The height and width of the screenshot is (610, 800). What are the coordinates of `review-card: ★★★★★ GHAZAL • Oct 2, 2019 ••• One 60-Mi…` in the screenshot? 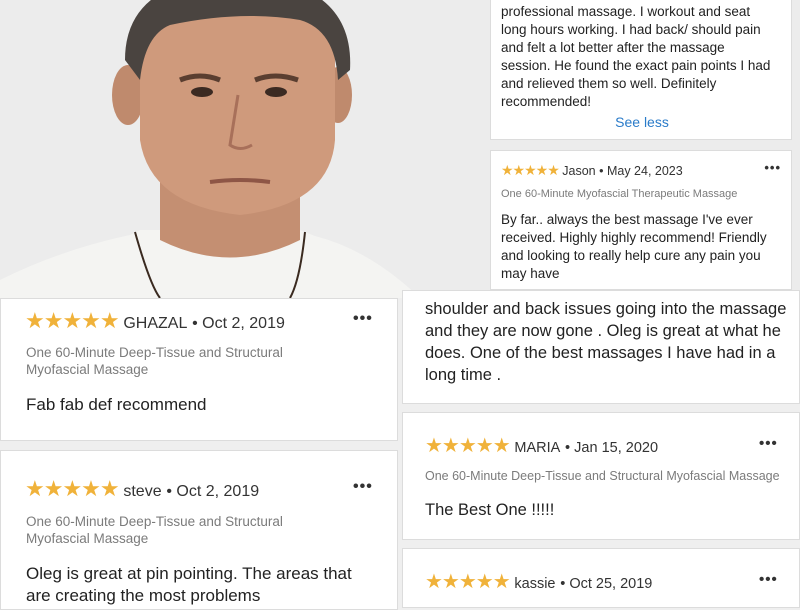 It's located at (199, 369).